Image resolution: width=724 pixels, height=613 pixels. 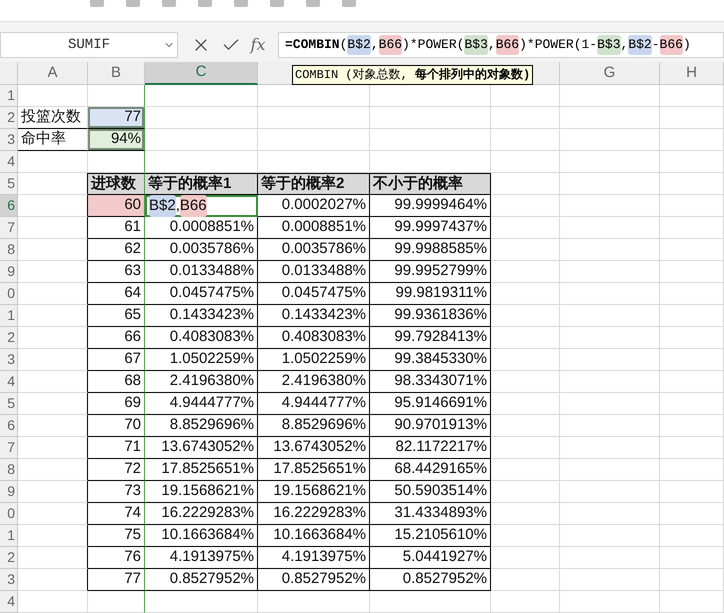 What do you see at coordinates (430, 558) in the screenshot?
I see `table-cell: 5.0441927%` at bounding box center [430, 558].